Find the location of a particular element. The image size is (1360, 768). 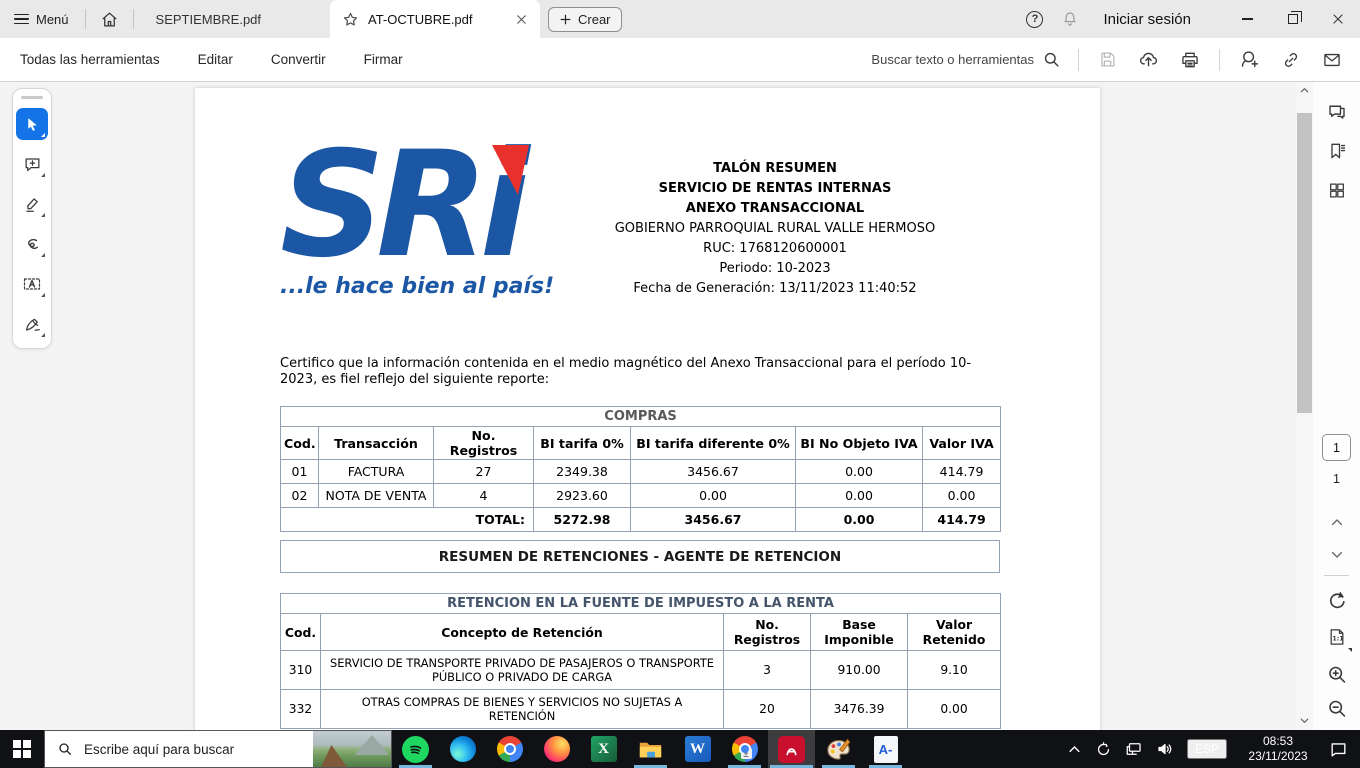

taskbar-text-document-app: A- is located at coordinates (885, 749).